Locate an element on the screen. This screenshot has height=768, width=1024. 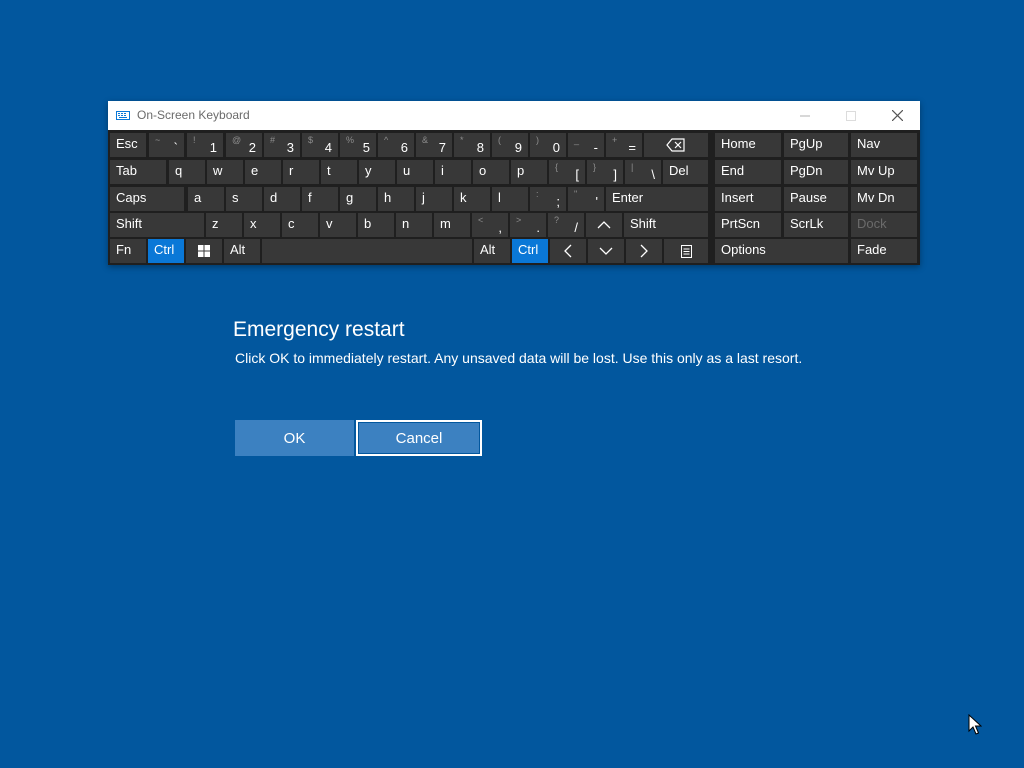
key-label: Caps is located at coordinates (131, 197).